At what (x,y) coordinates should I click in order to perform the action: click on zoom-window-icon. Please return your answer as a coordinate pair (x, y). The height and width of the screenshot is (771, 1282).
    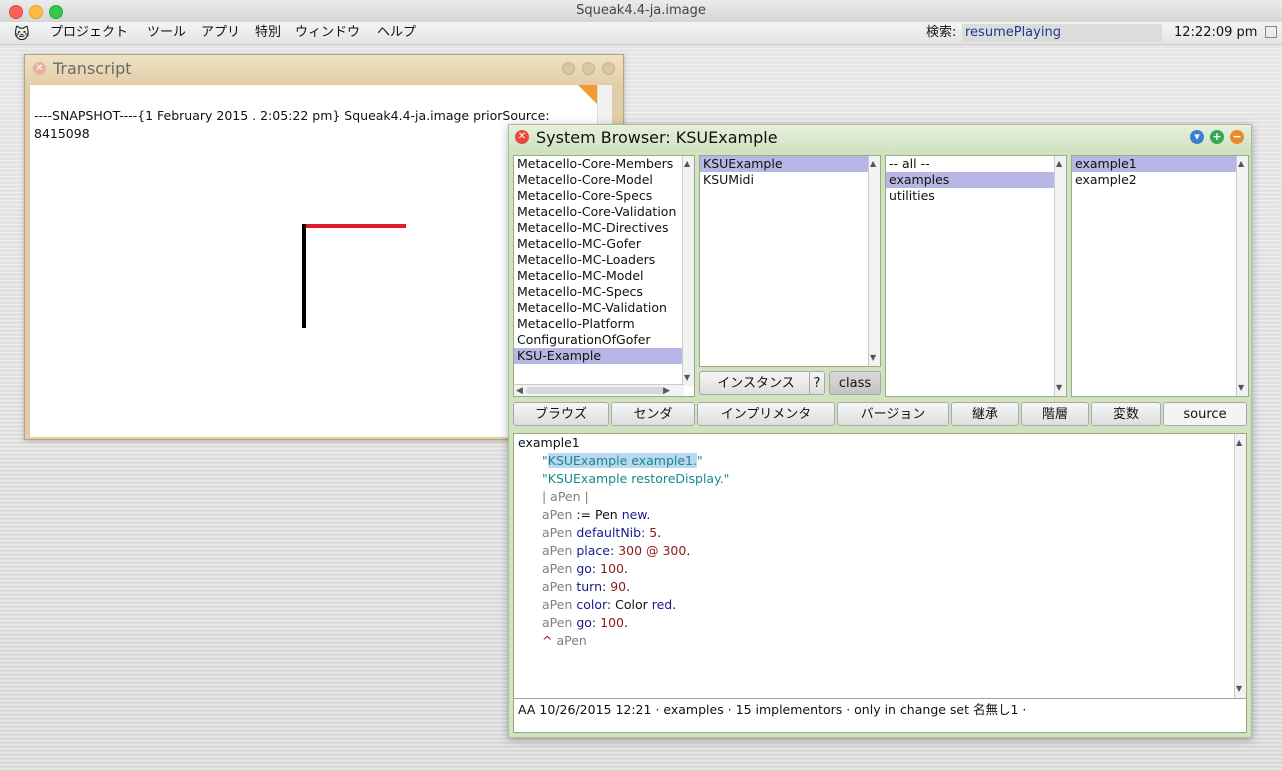
    Looking at the image, I should click on (56, 12).